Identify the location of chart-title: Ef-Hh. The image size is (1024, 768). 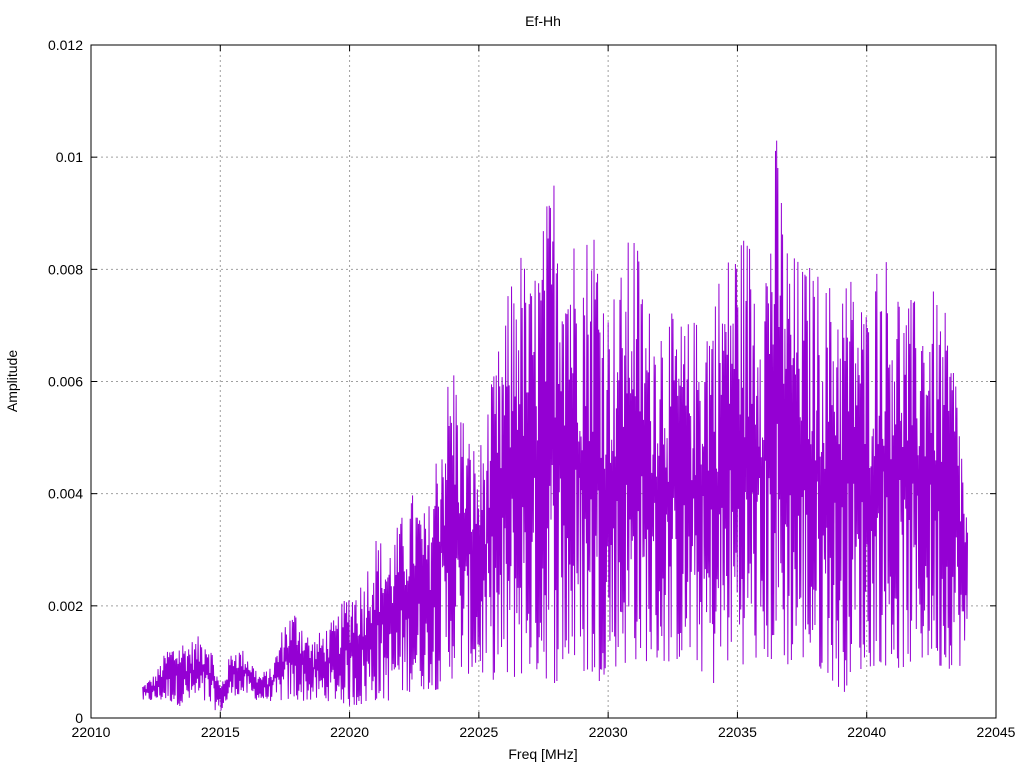
(543, 21).